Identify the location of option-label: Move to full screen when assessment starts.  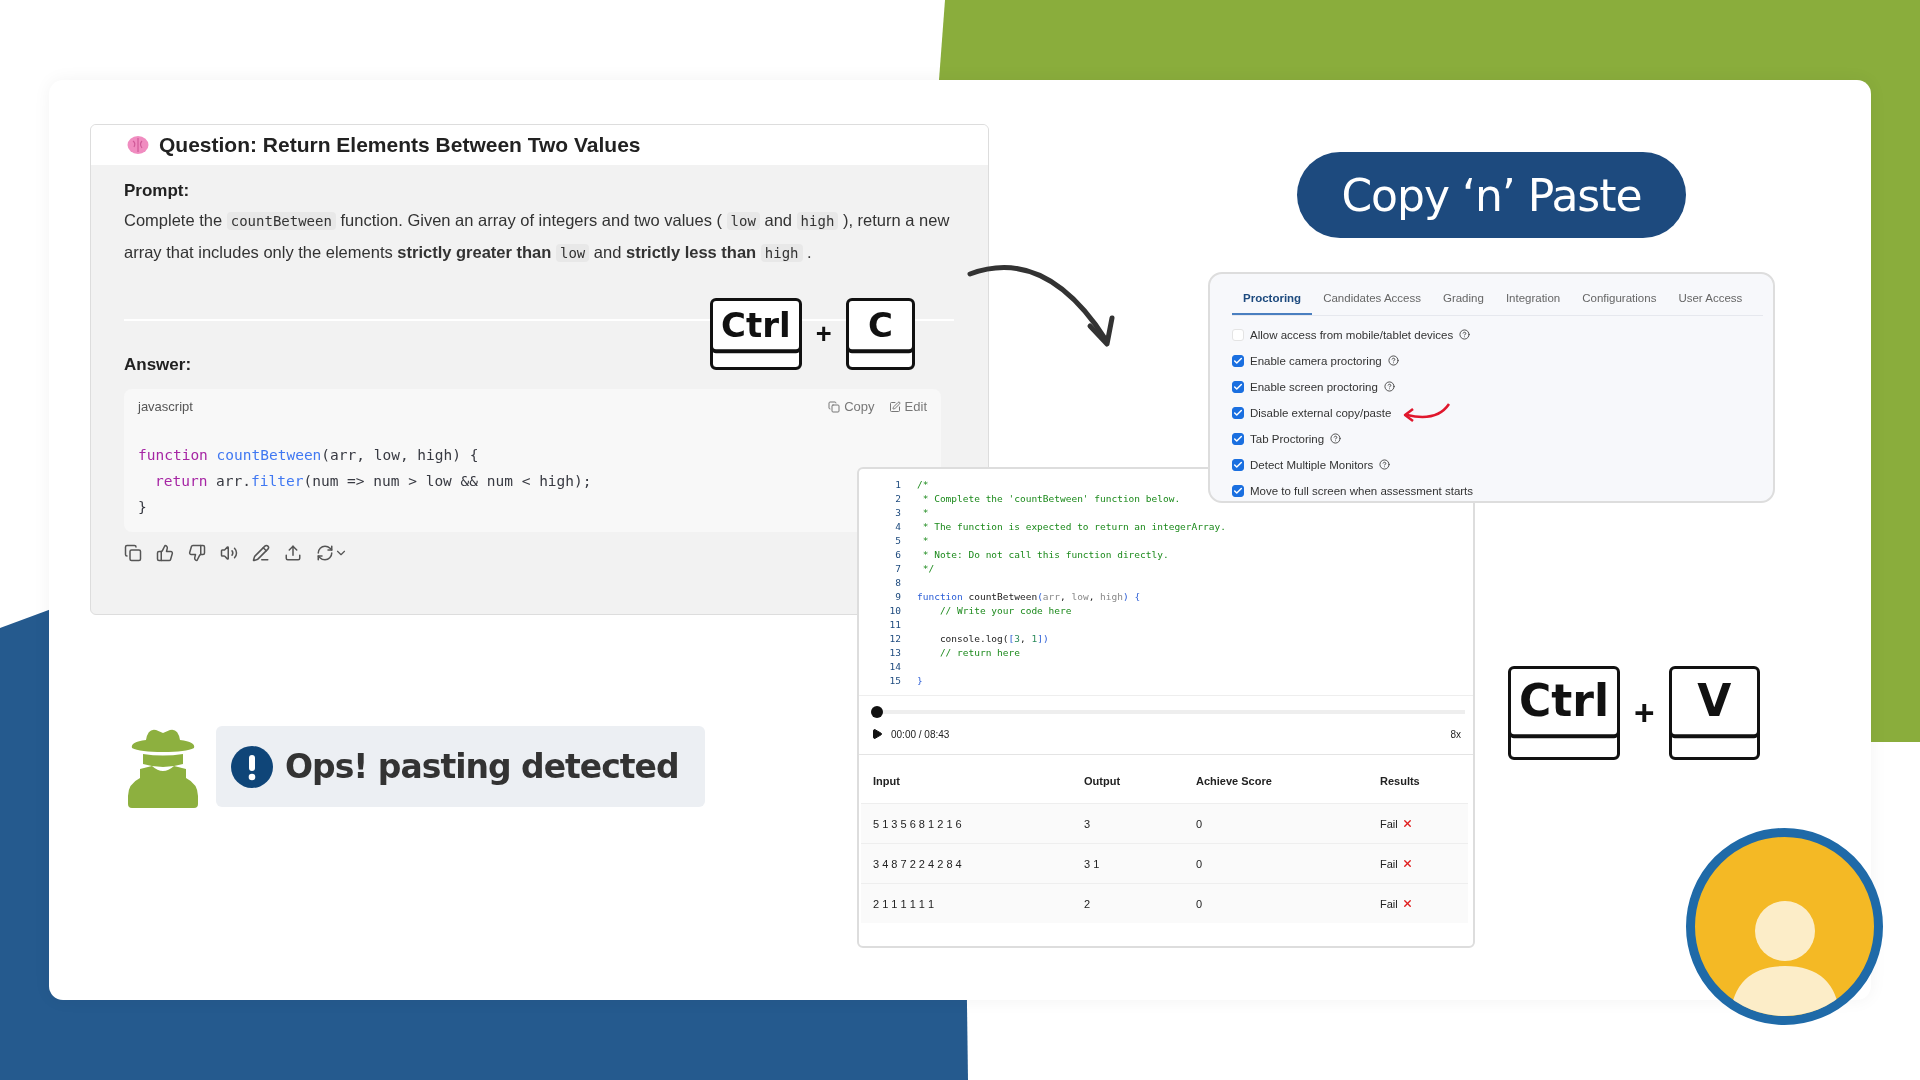
(1362, 490).